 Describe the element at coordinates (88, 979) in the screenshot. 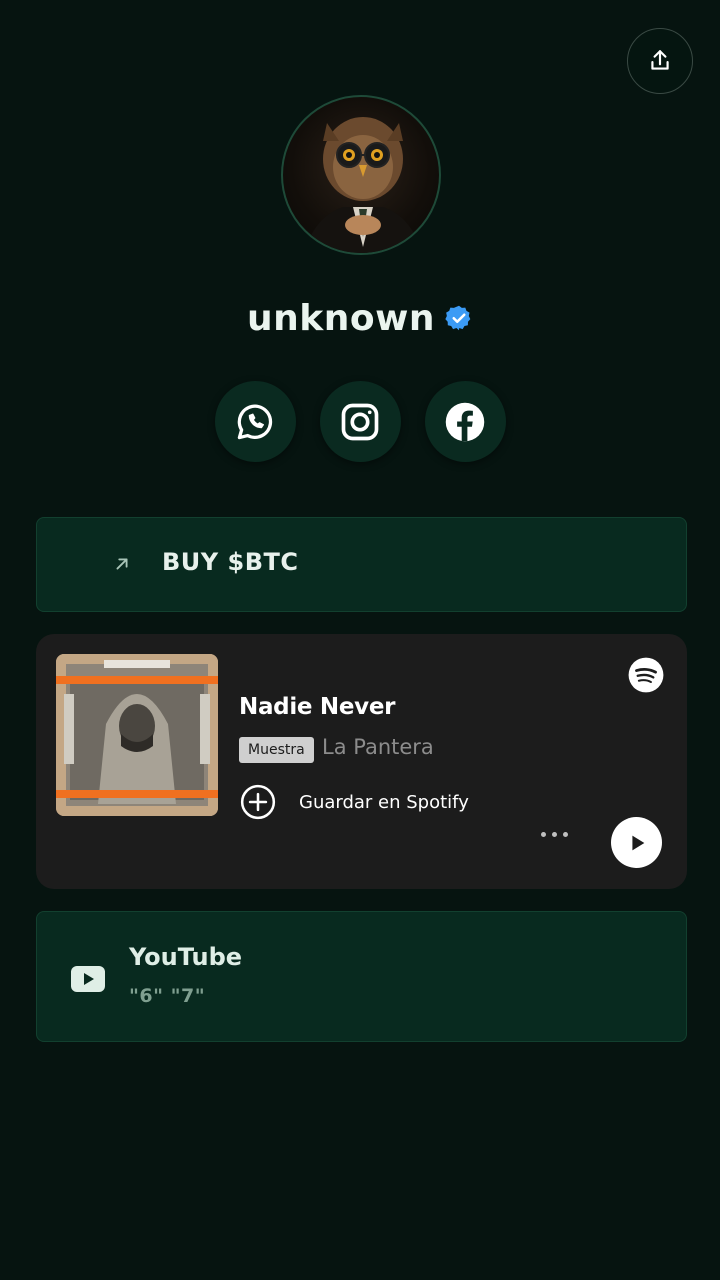

I see `youtube-icon` at that location.